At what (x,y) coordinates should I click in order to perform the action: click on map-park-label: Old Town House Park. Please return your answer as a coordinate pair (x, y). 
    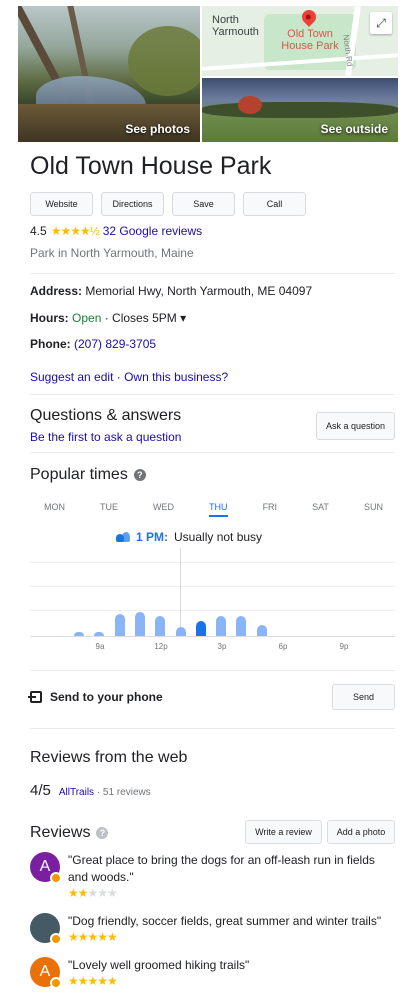
    Looking at the image, I should click on (310, 40).